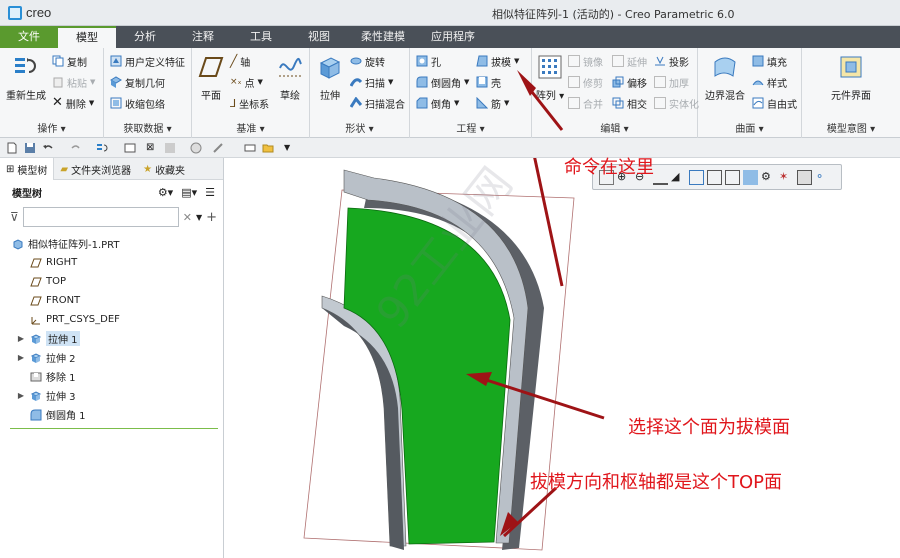 The width and height of the screenshot is (900, 558). What do you see at coordinates (637, 84) in the screenshot?
I see `offset-label: 偏移` at bounding box center [637, 84].